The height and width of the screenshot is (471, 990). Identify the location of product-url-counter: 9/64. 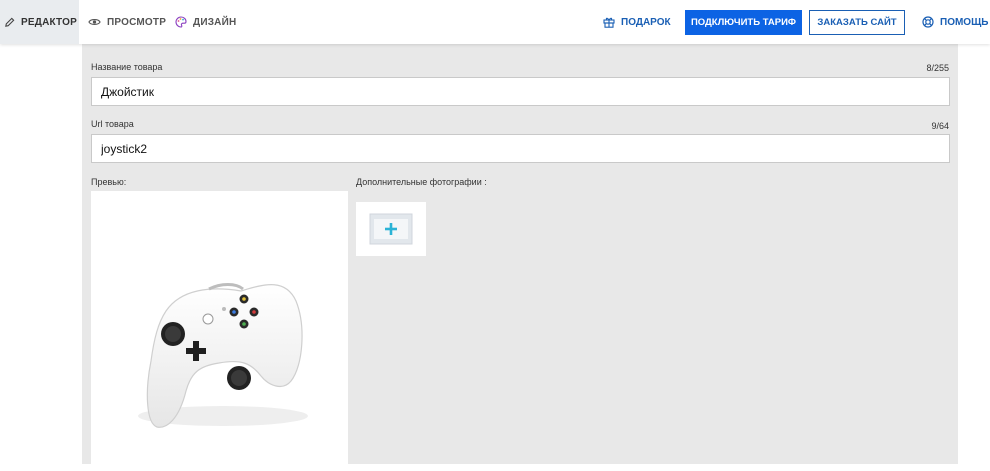
(940, 126).